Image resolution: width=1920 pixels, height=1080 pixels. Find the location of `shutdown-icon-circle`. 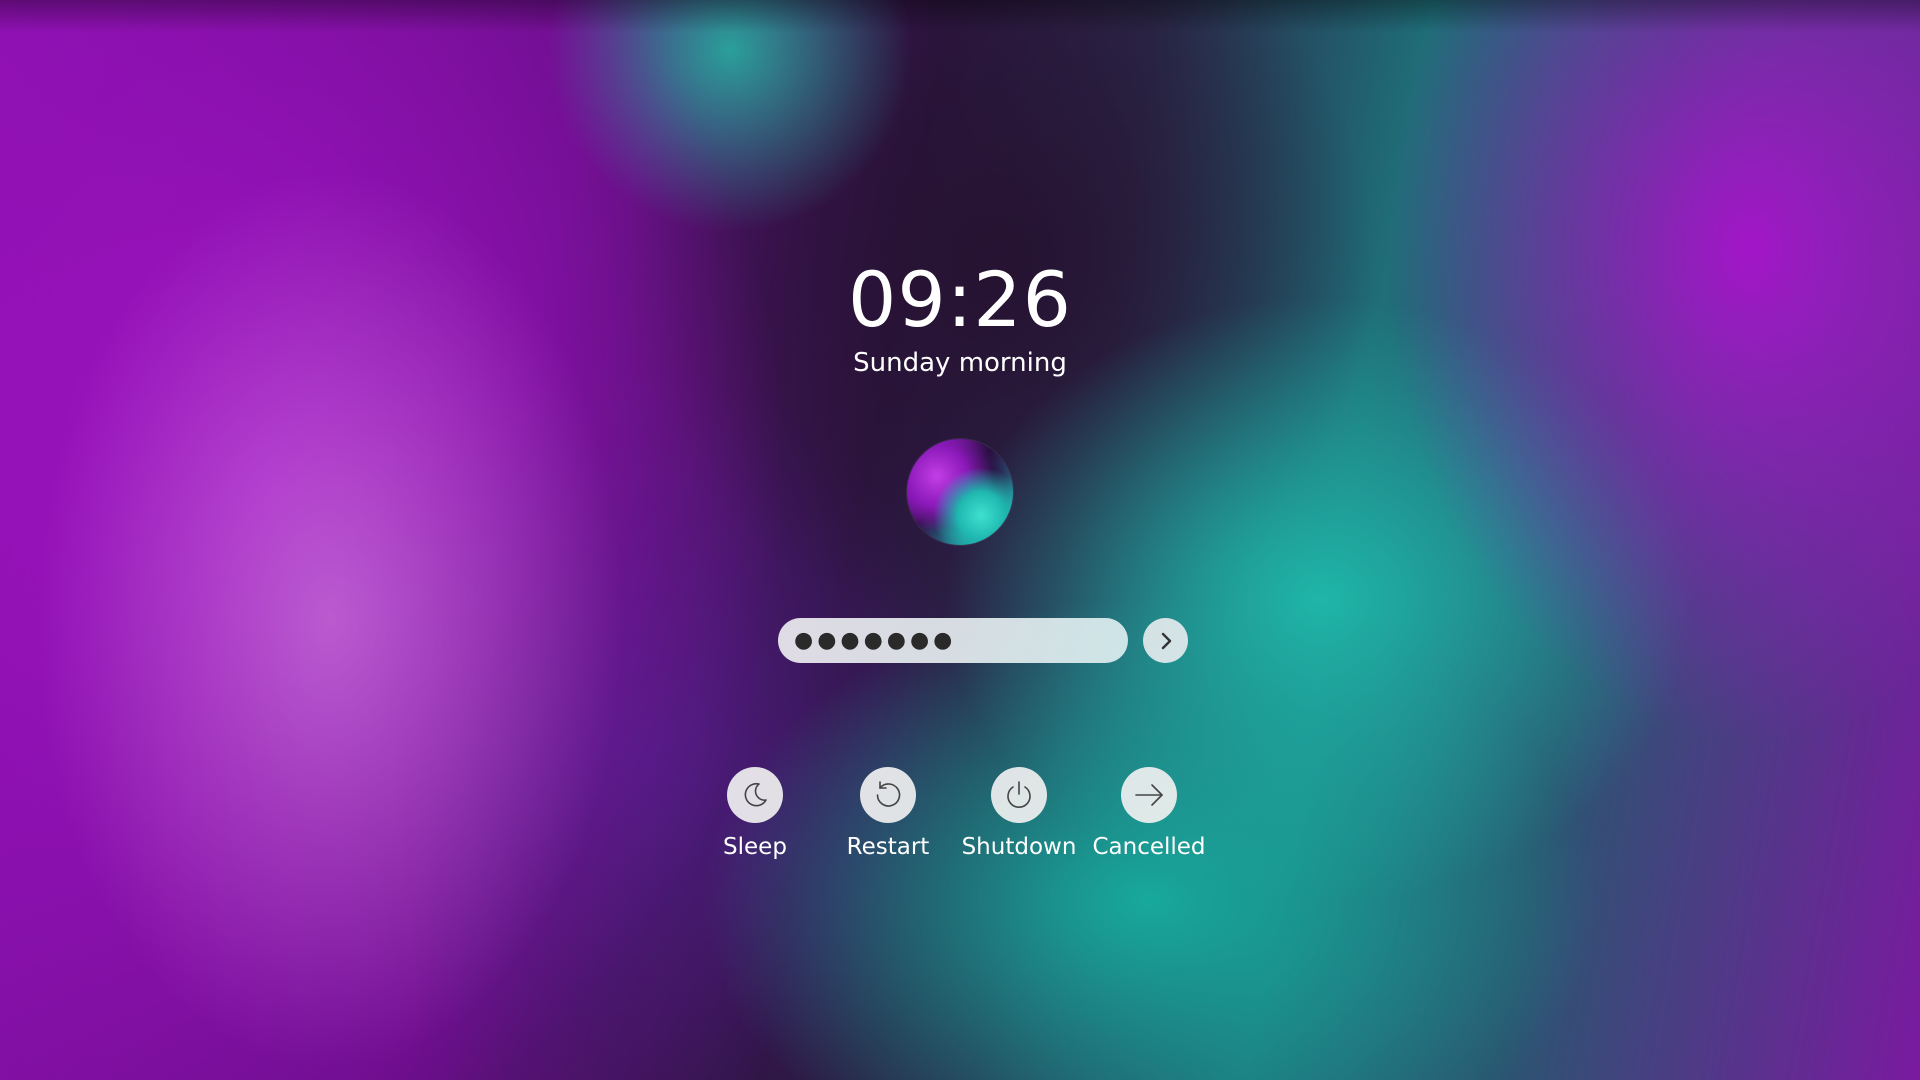

shutdown-icon-circle is located at coordinates (1019, 795).